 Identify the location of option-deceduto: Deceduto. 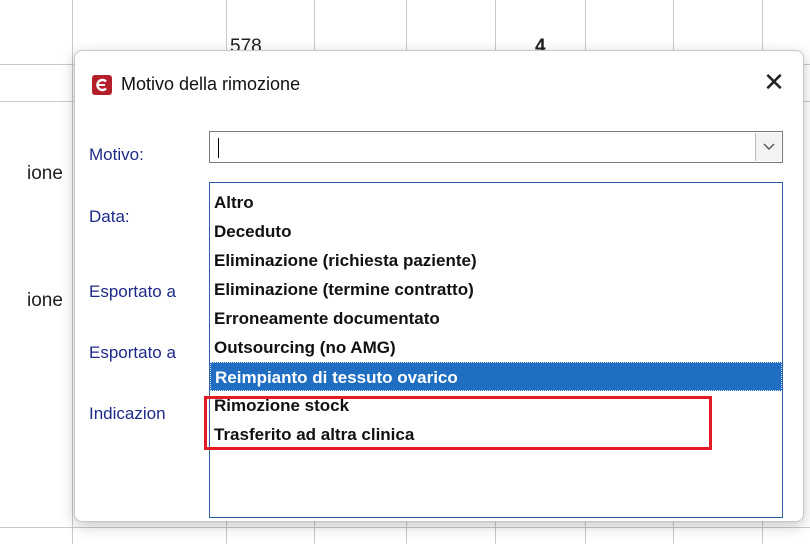
(496, 231).